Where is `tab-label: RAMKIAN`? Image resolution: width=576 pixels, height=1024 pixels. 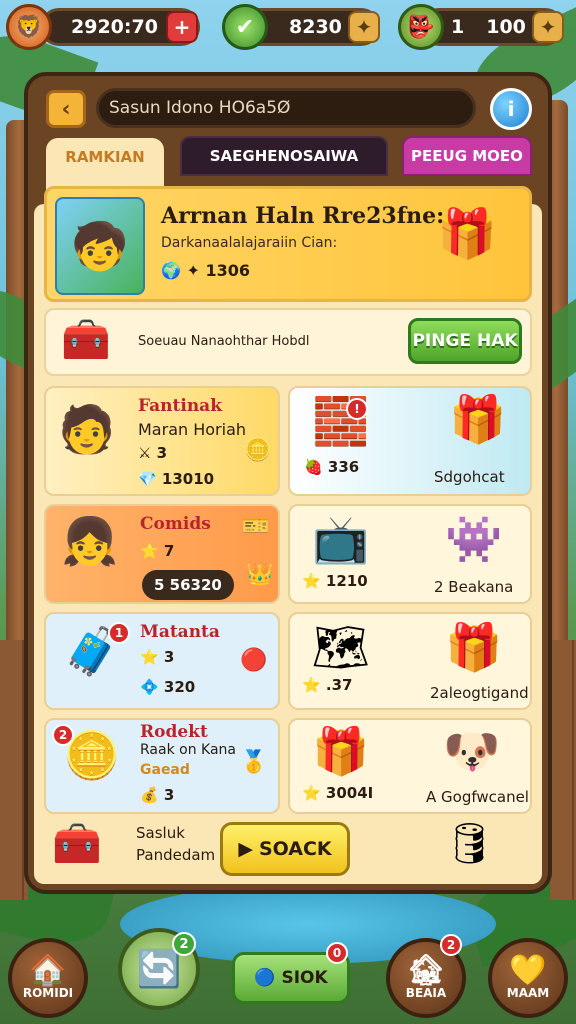
tab-label: RAMKIAN is located at coordinates (105, 157).